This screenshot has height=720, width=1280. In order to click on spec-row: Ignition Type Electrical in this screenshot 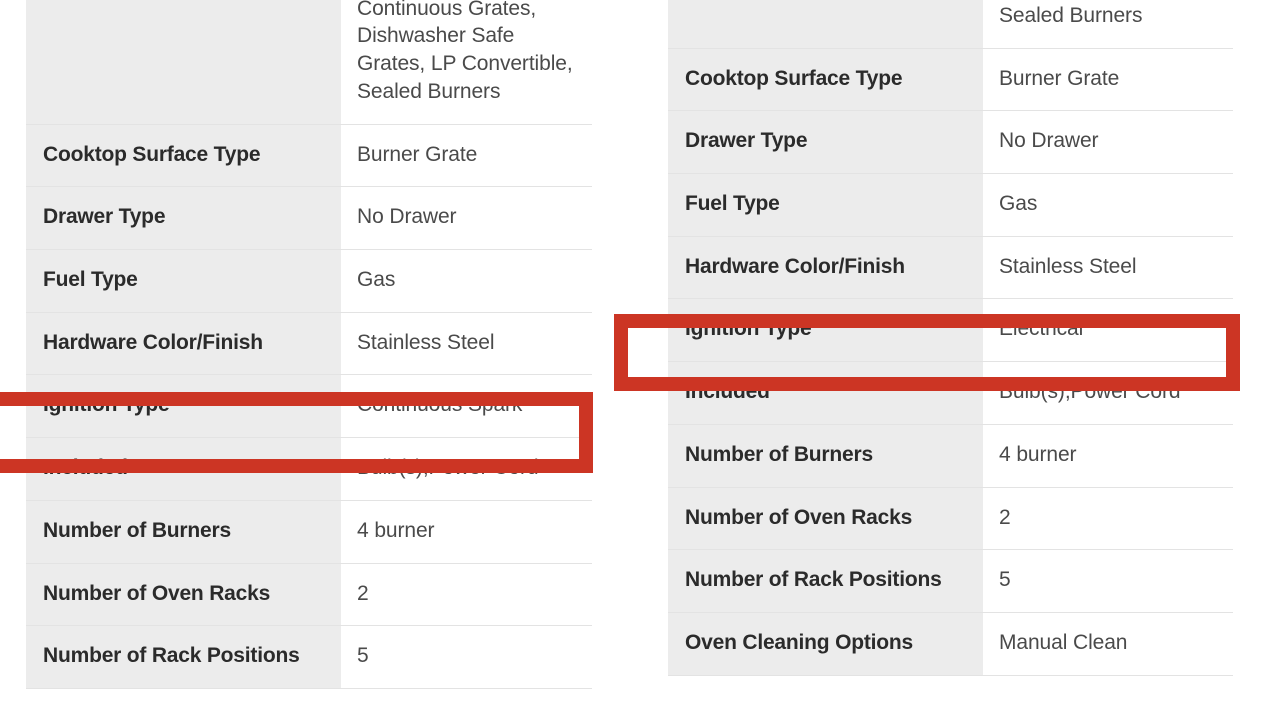, I will do `click(950, 330)`.